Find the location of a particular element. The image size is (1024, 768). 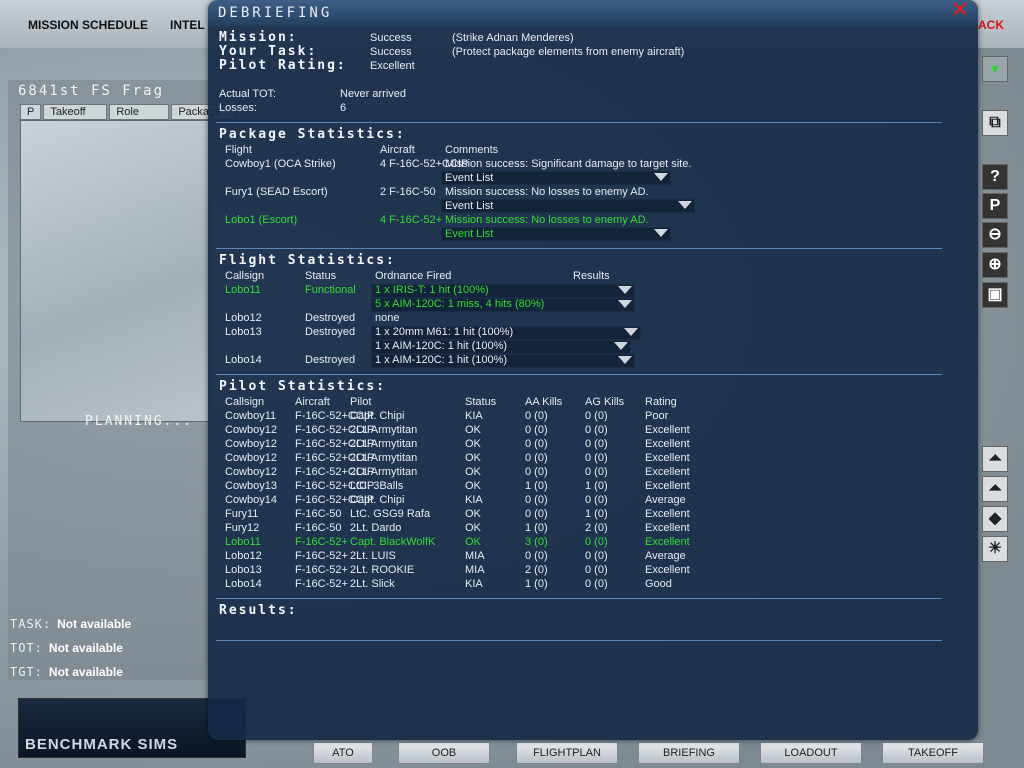

fit-icon: ▣ is located at coordinates (995, 295).